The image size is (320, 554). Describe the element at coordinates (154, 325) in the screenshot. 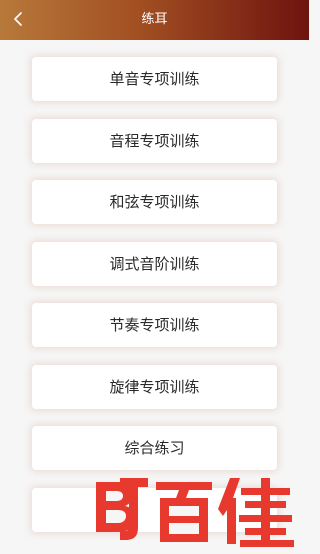

I see `menu-item-rhythm: 节奏专项训练` at that location.